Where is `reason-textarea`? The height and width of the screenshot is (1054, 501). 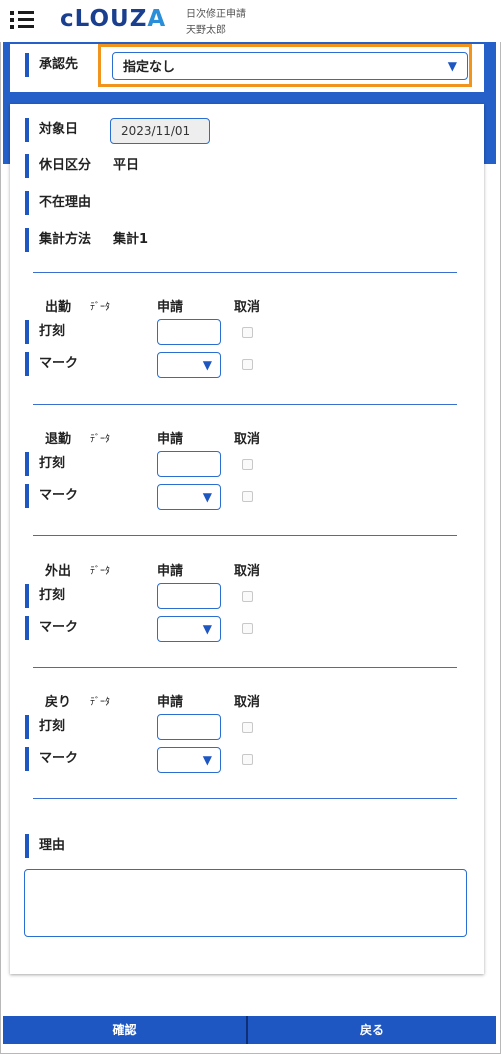
reason-textarea is located at coordinates (245, 903).